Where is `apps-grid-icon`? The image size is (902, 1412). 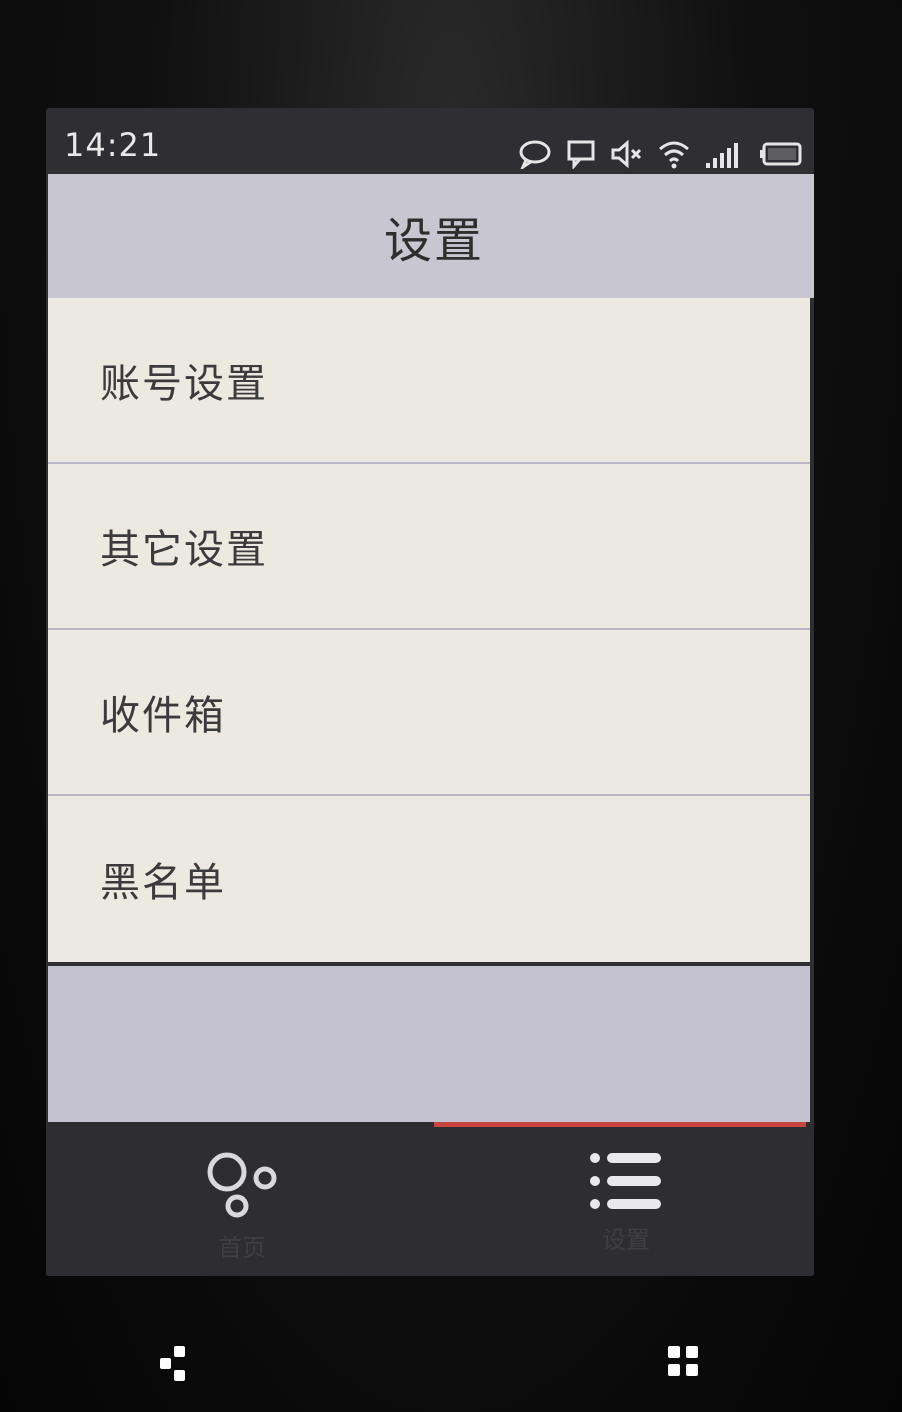
apps-grid-icon is located at coordinates (684, 1366).